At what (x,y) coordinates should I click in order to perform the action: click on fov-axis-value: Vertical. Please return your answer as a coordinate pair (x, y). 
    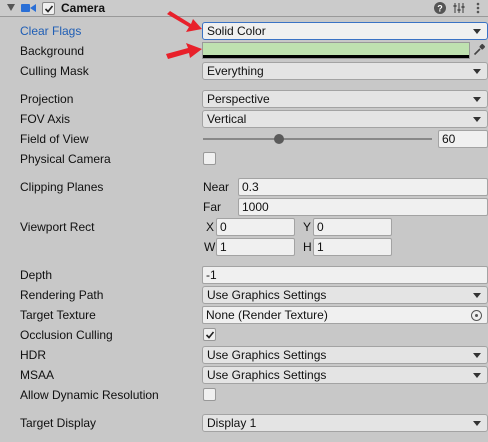
    Looking at the image, I should click on (227, 119).